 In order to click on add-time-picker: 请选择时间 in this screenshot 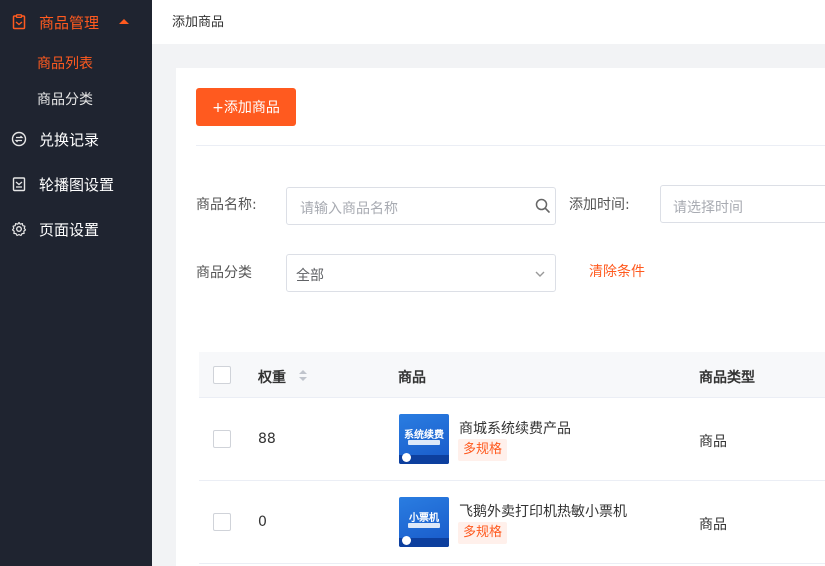, I will do `click(742, 204)`.